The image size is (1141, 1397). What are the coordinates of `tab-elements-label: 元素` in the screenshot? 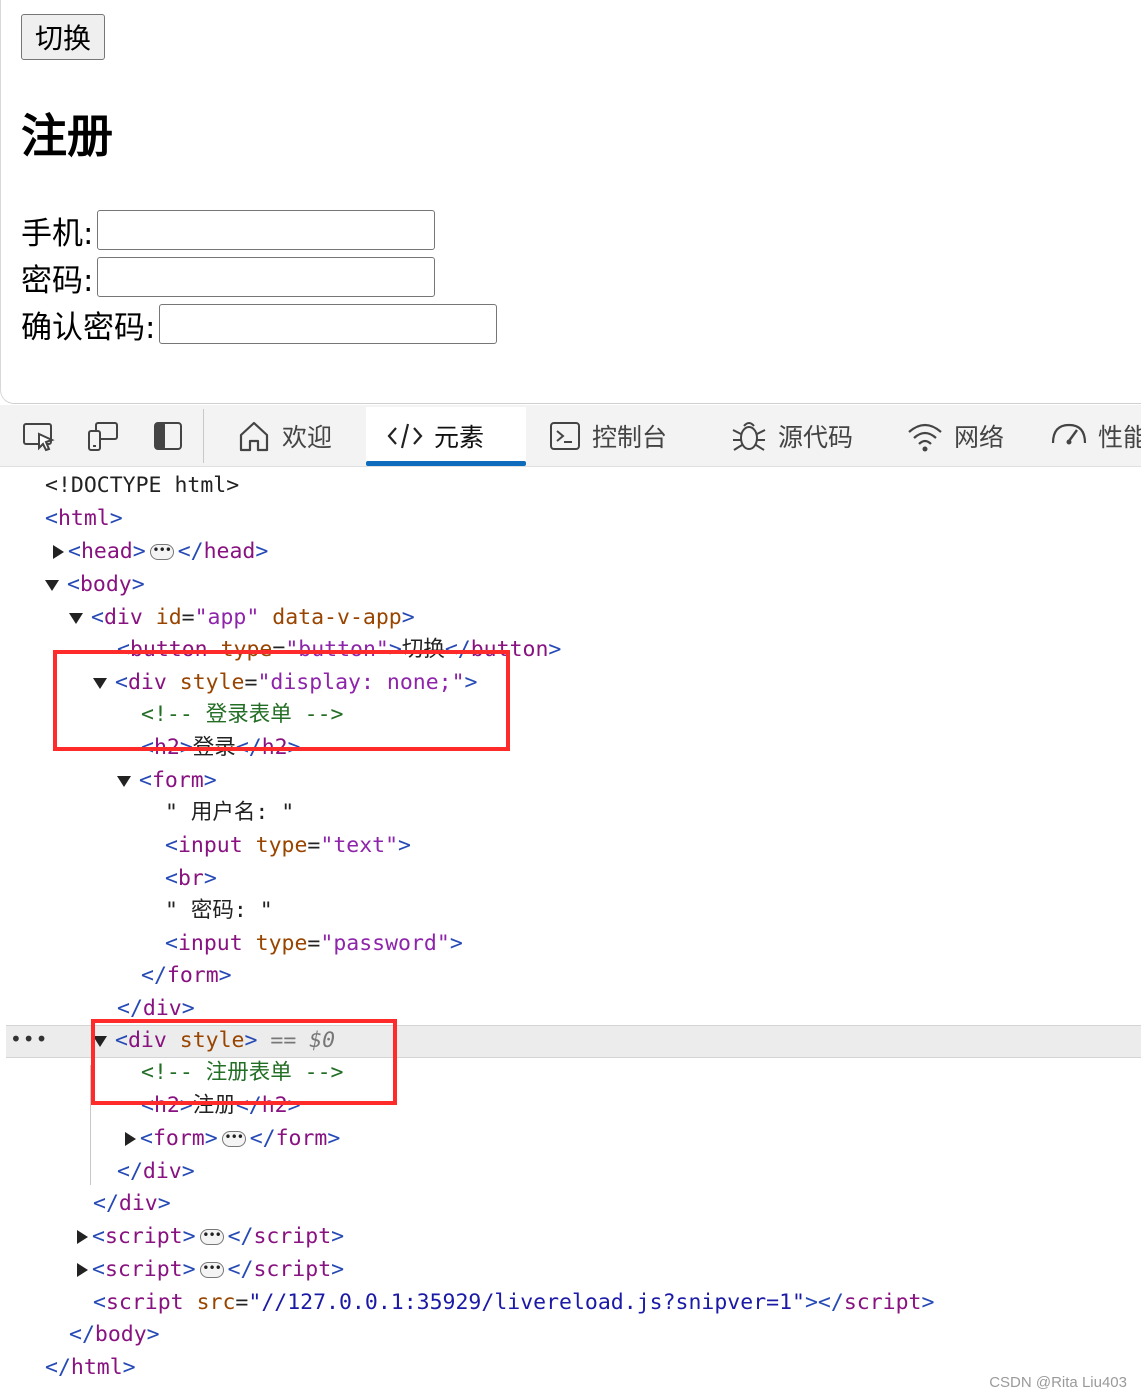 It's located at (459, 437).